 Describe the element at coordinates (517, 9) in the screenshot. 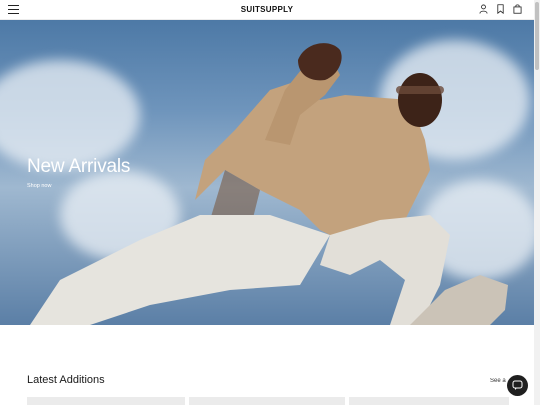

I see `shopping-bag-icon` at that location.